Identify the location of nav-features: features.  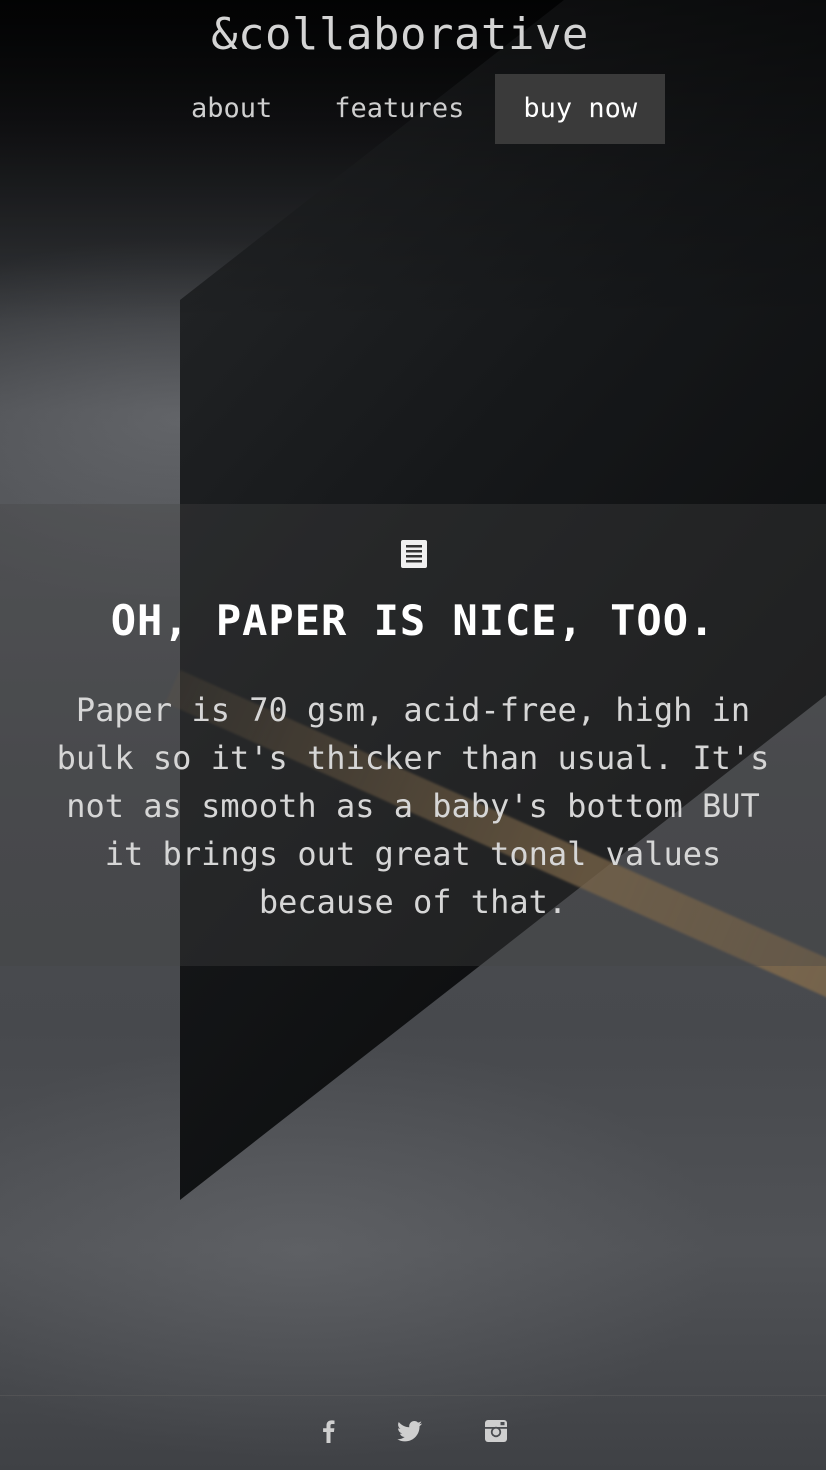
(399, 109).